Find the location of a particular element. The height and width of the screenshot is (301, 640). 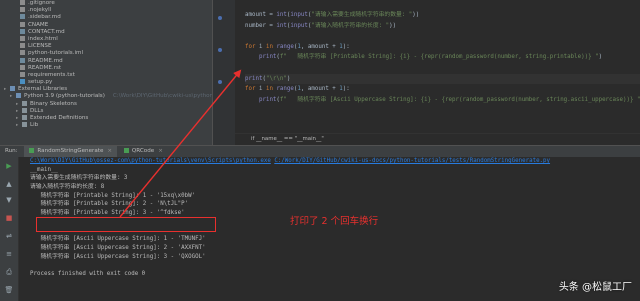

scroll-down-button: ▼ is located at coordinates (9, 200).